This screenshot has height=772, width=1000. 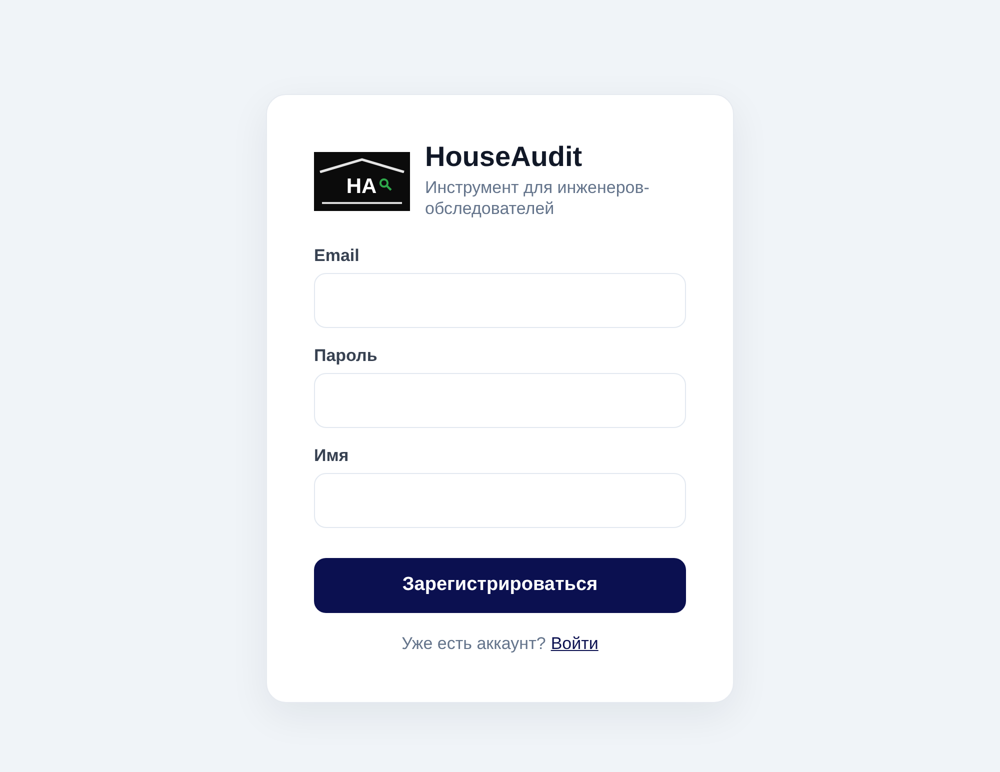 I want to click on roof-icon, so click(x=362, y=165).